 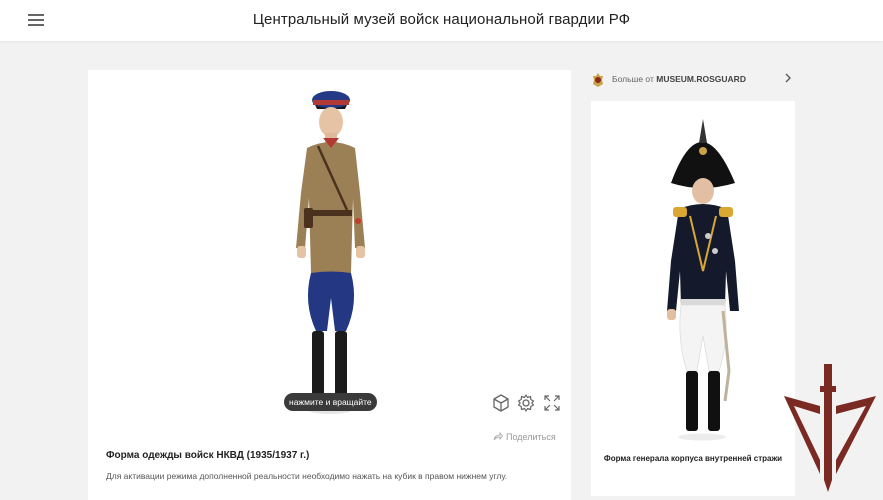 What do you see at coordinates (531, 437) in the screenshot?
I see `share-label: Поделиться` at bounding box center [531, 437].